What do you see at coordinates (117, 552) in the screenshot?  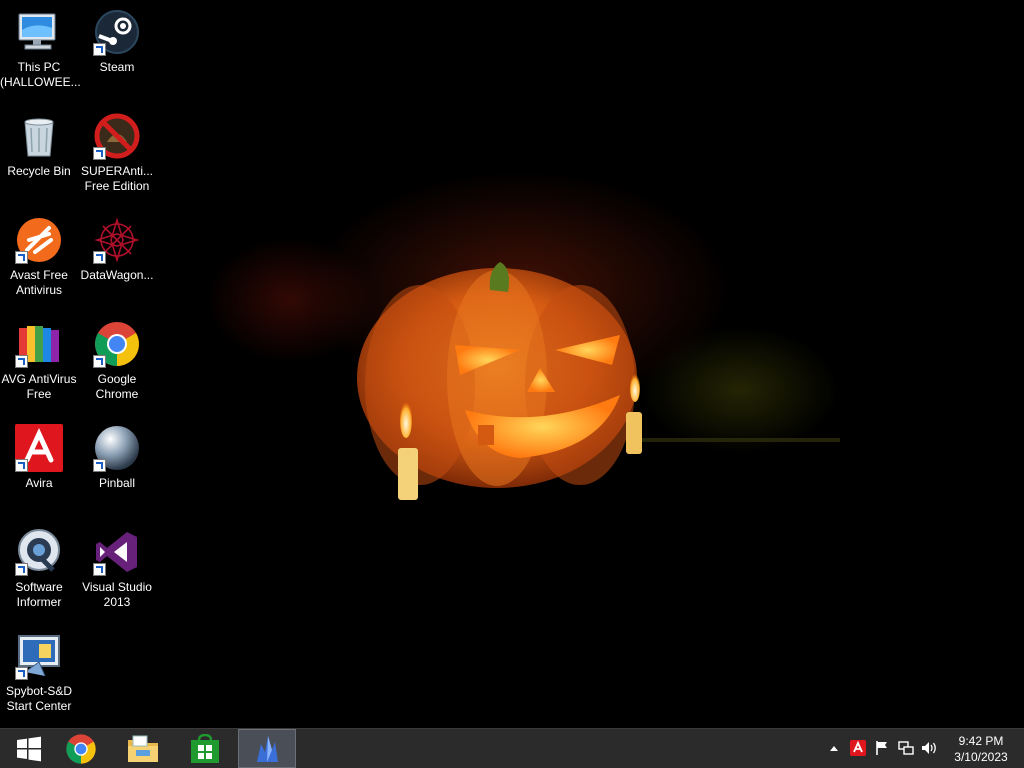 I see `visual-studio-icon` at bounding box center [117, 552].